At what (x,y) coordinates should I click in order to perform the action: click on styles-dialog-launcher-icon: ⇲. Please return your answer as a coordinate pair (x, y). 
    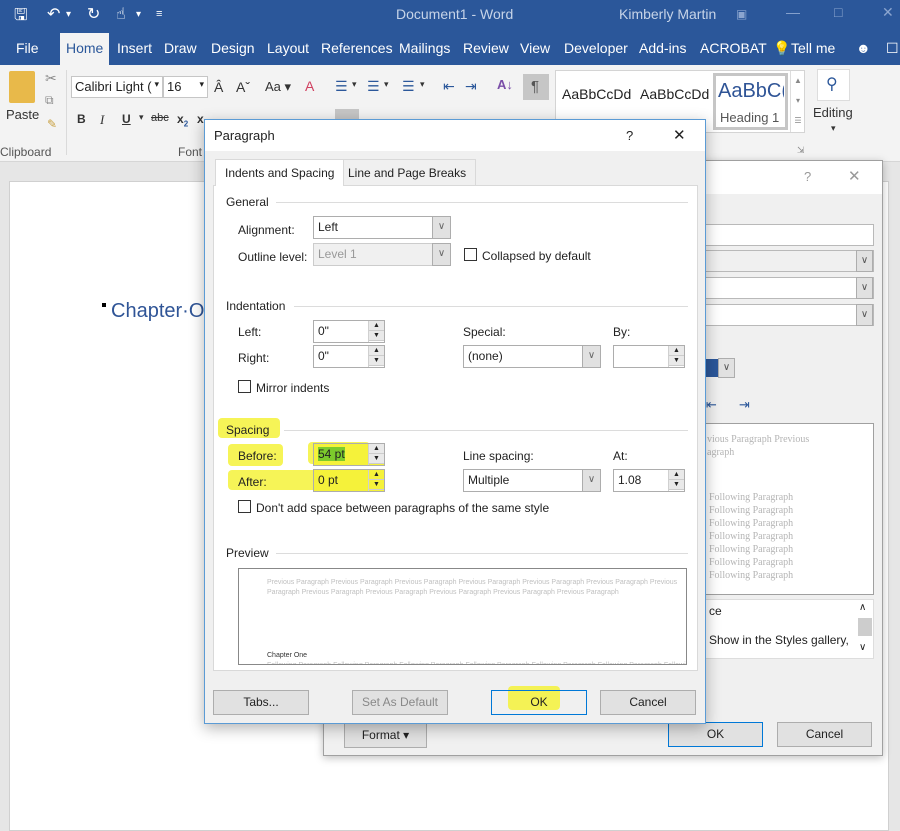
    Looking at the image, I should click on (801, 150).